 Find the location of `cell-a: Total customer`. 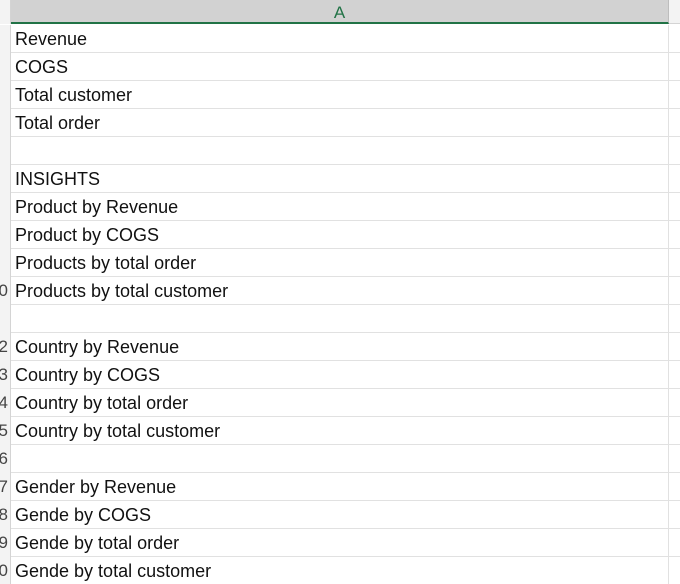

cell-a: Total customer is located at coordinates (340, 95).